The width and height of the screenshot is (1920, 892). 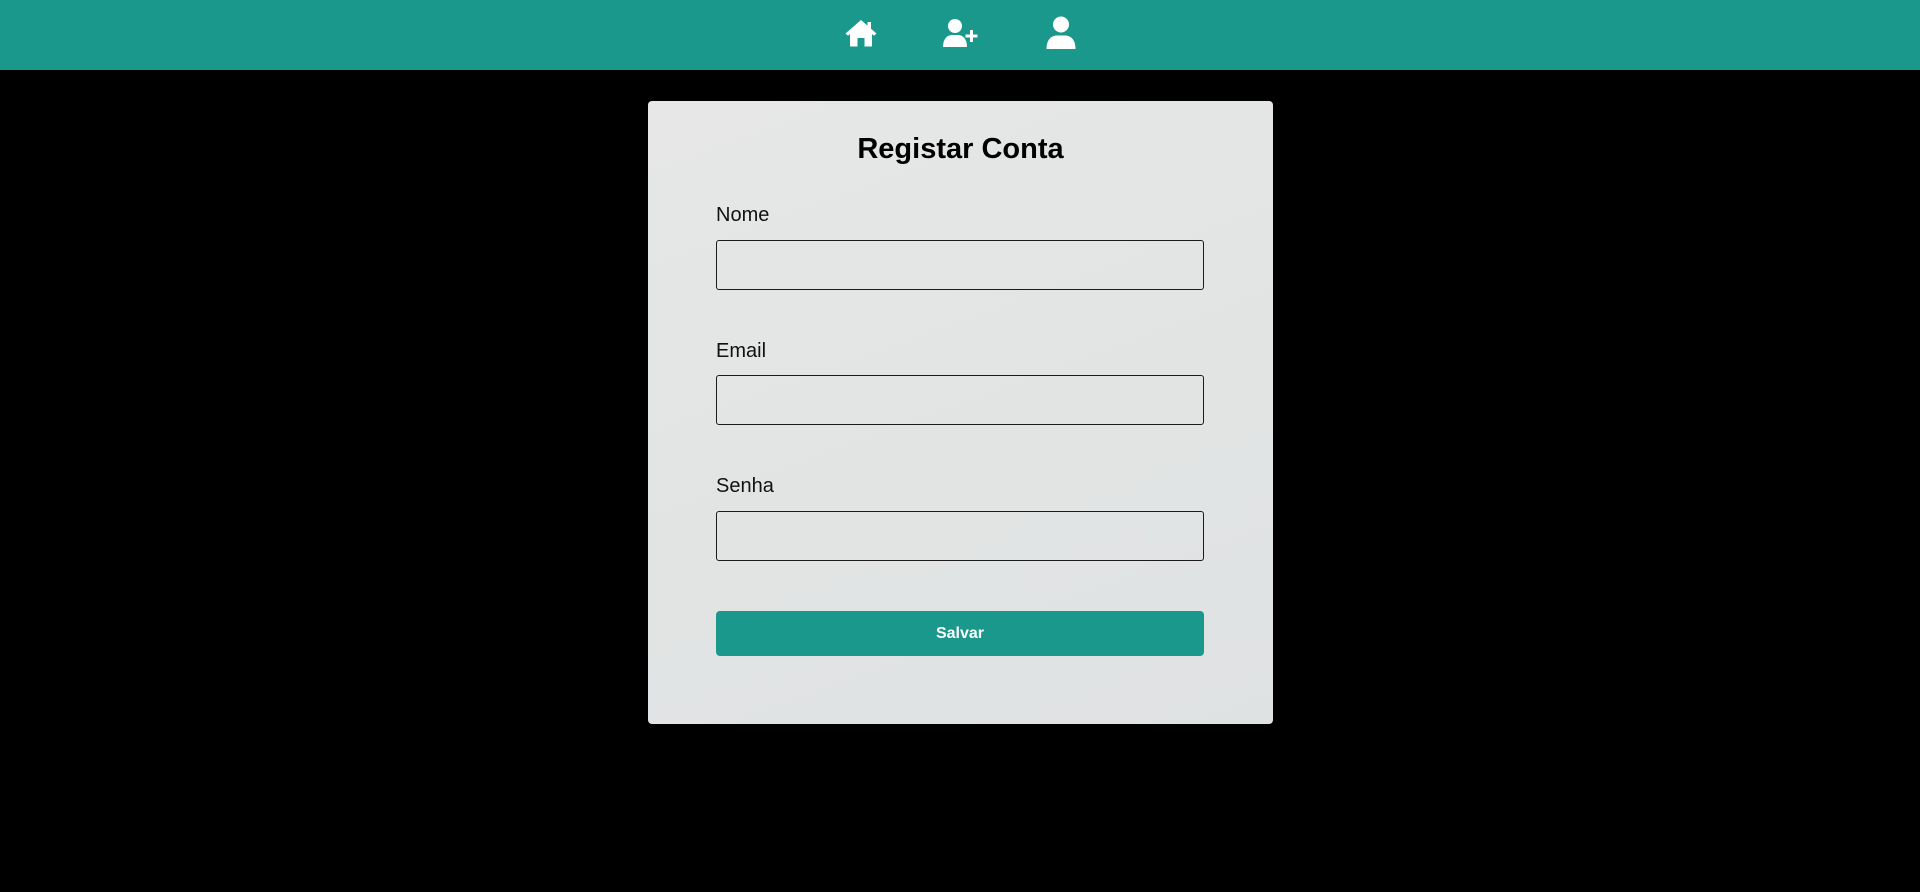 I want to click on home-icon, so click(x=861, y=32).